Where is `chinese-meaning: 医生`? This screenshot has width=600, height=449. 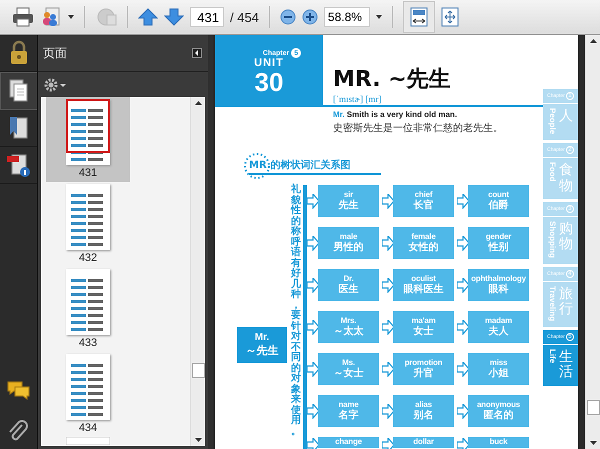
chinese-meaning: 医生 is located at coordinates (348, 290).